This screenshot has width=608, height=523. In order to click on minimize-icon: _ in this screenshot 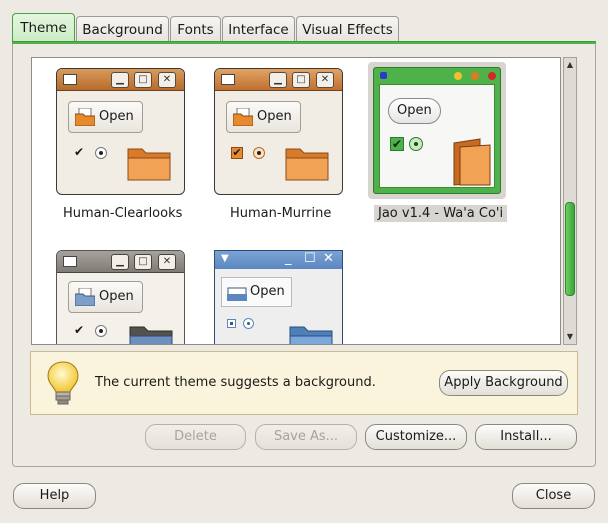, I will do `click(288, 258)`.